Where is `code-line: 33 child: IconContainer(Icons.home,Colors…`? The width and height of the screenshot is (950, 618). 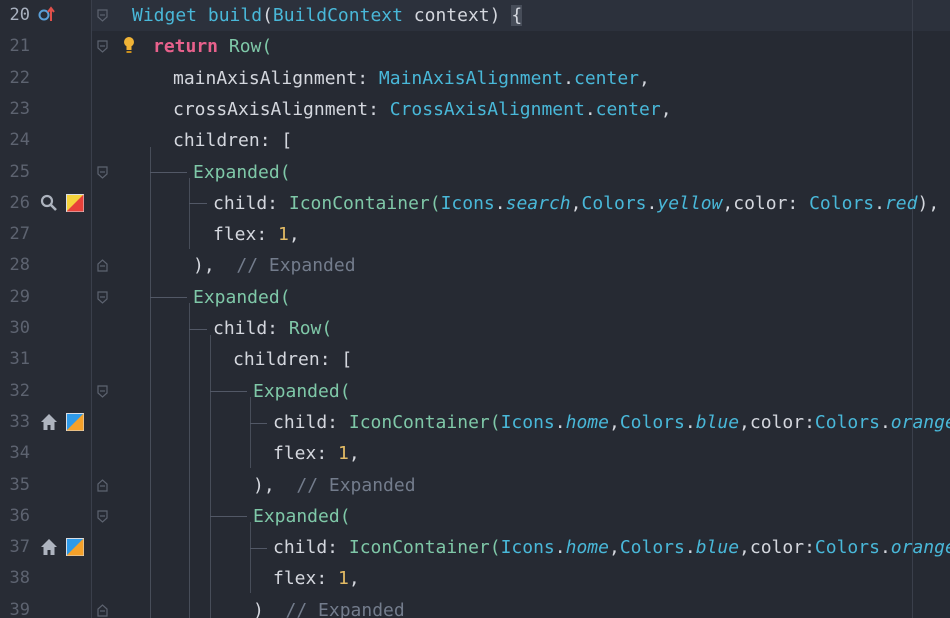
code-line: 33 child: IconContainer(Icons.home,Colors… is located at coordinates (475, 422).